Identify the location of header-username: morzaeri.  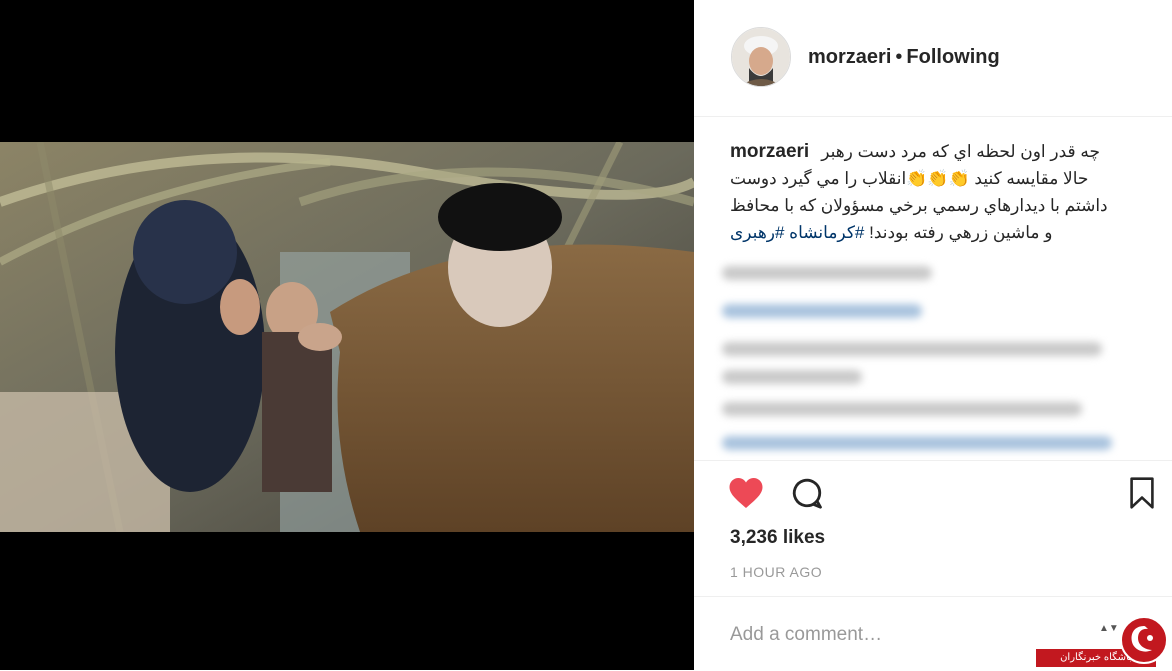
(849, 57).